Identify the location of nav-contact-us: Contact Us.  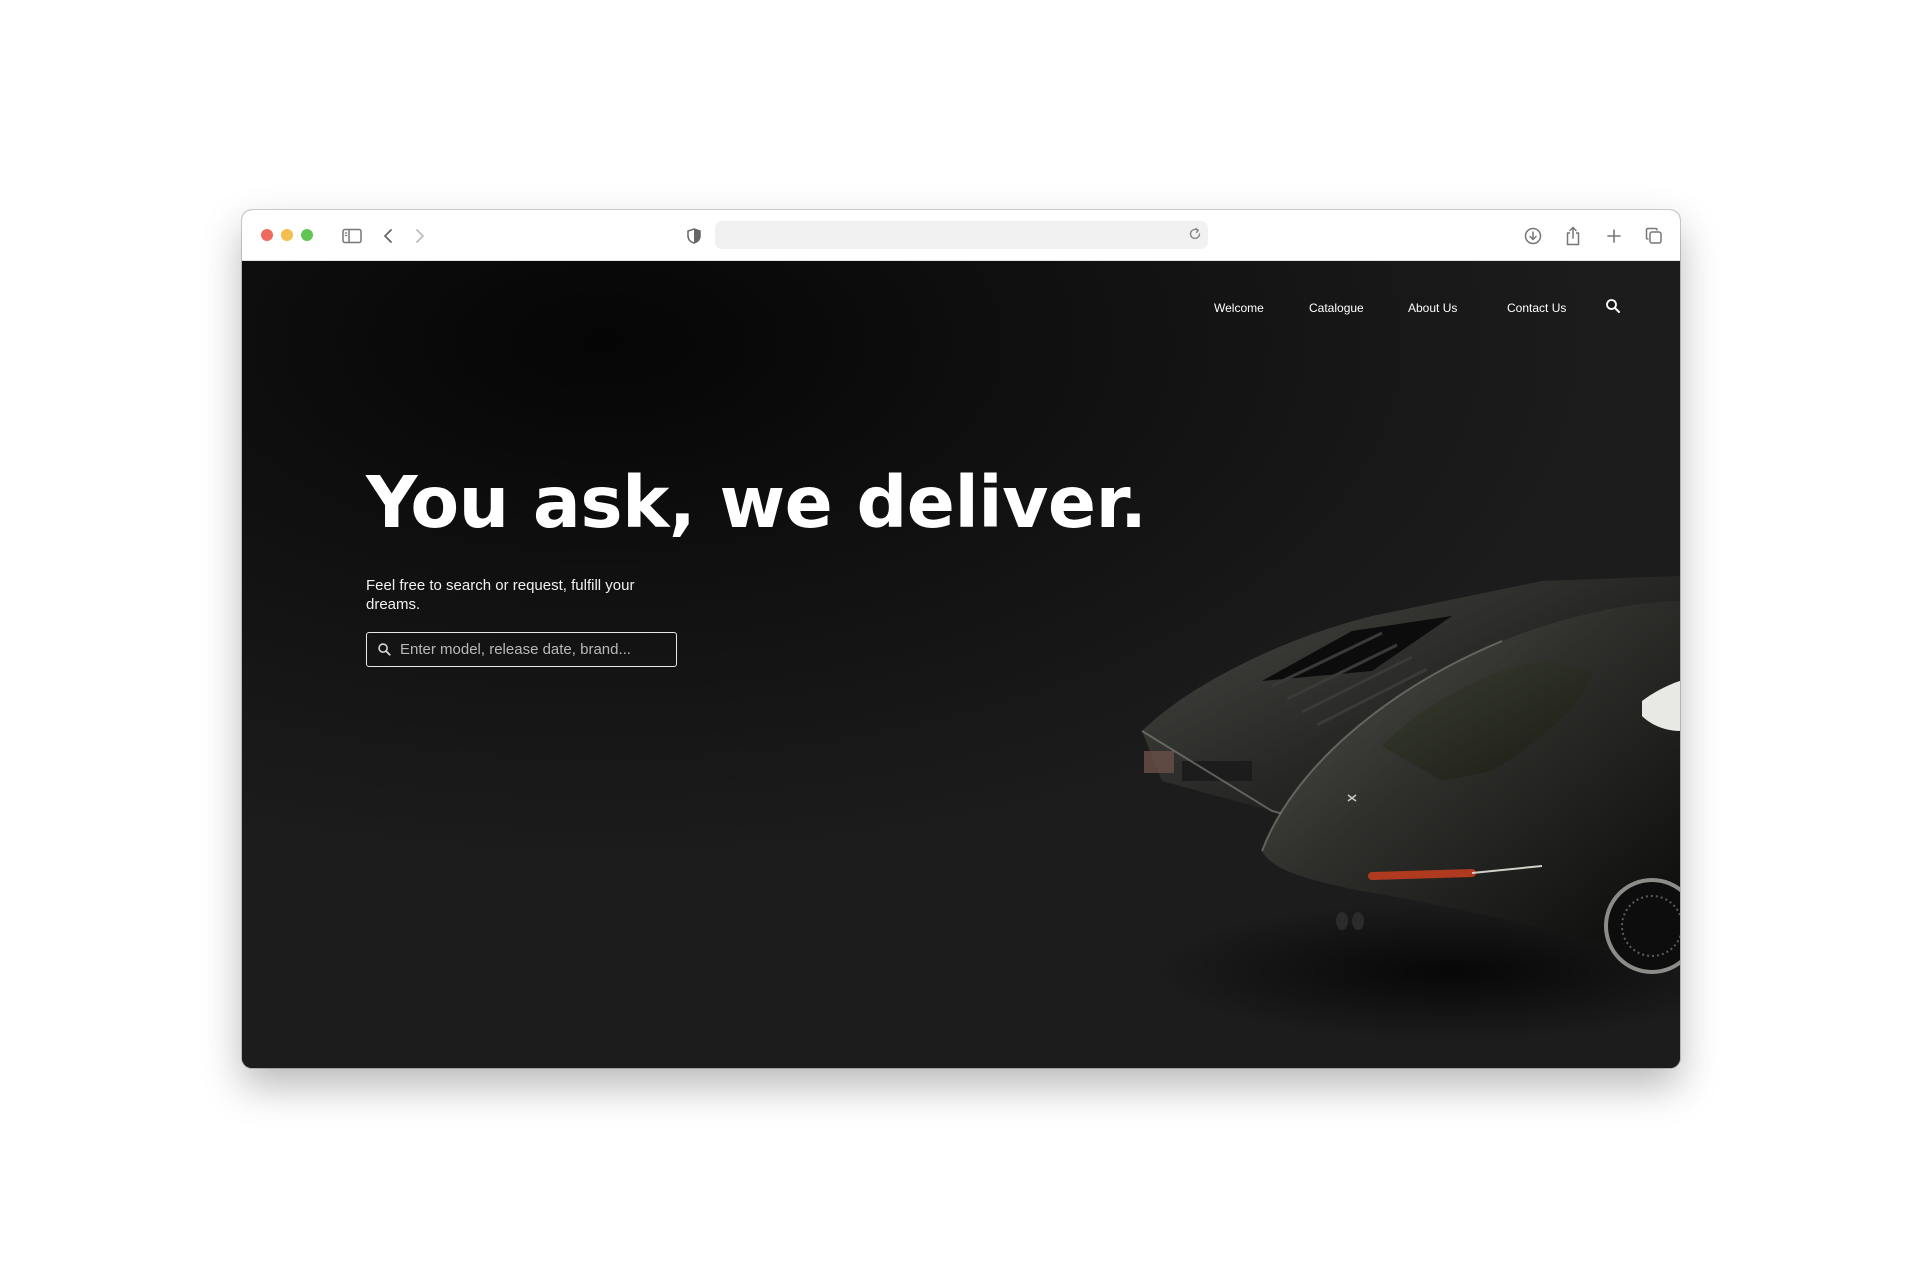
(1536, 308).